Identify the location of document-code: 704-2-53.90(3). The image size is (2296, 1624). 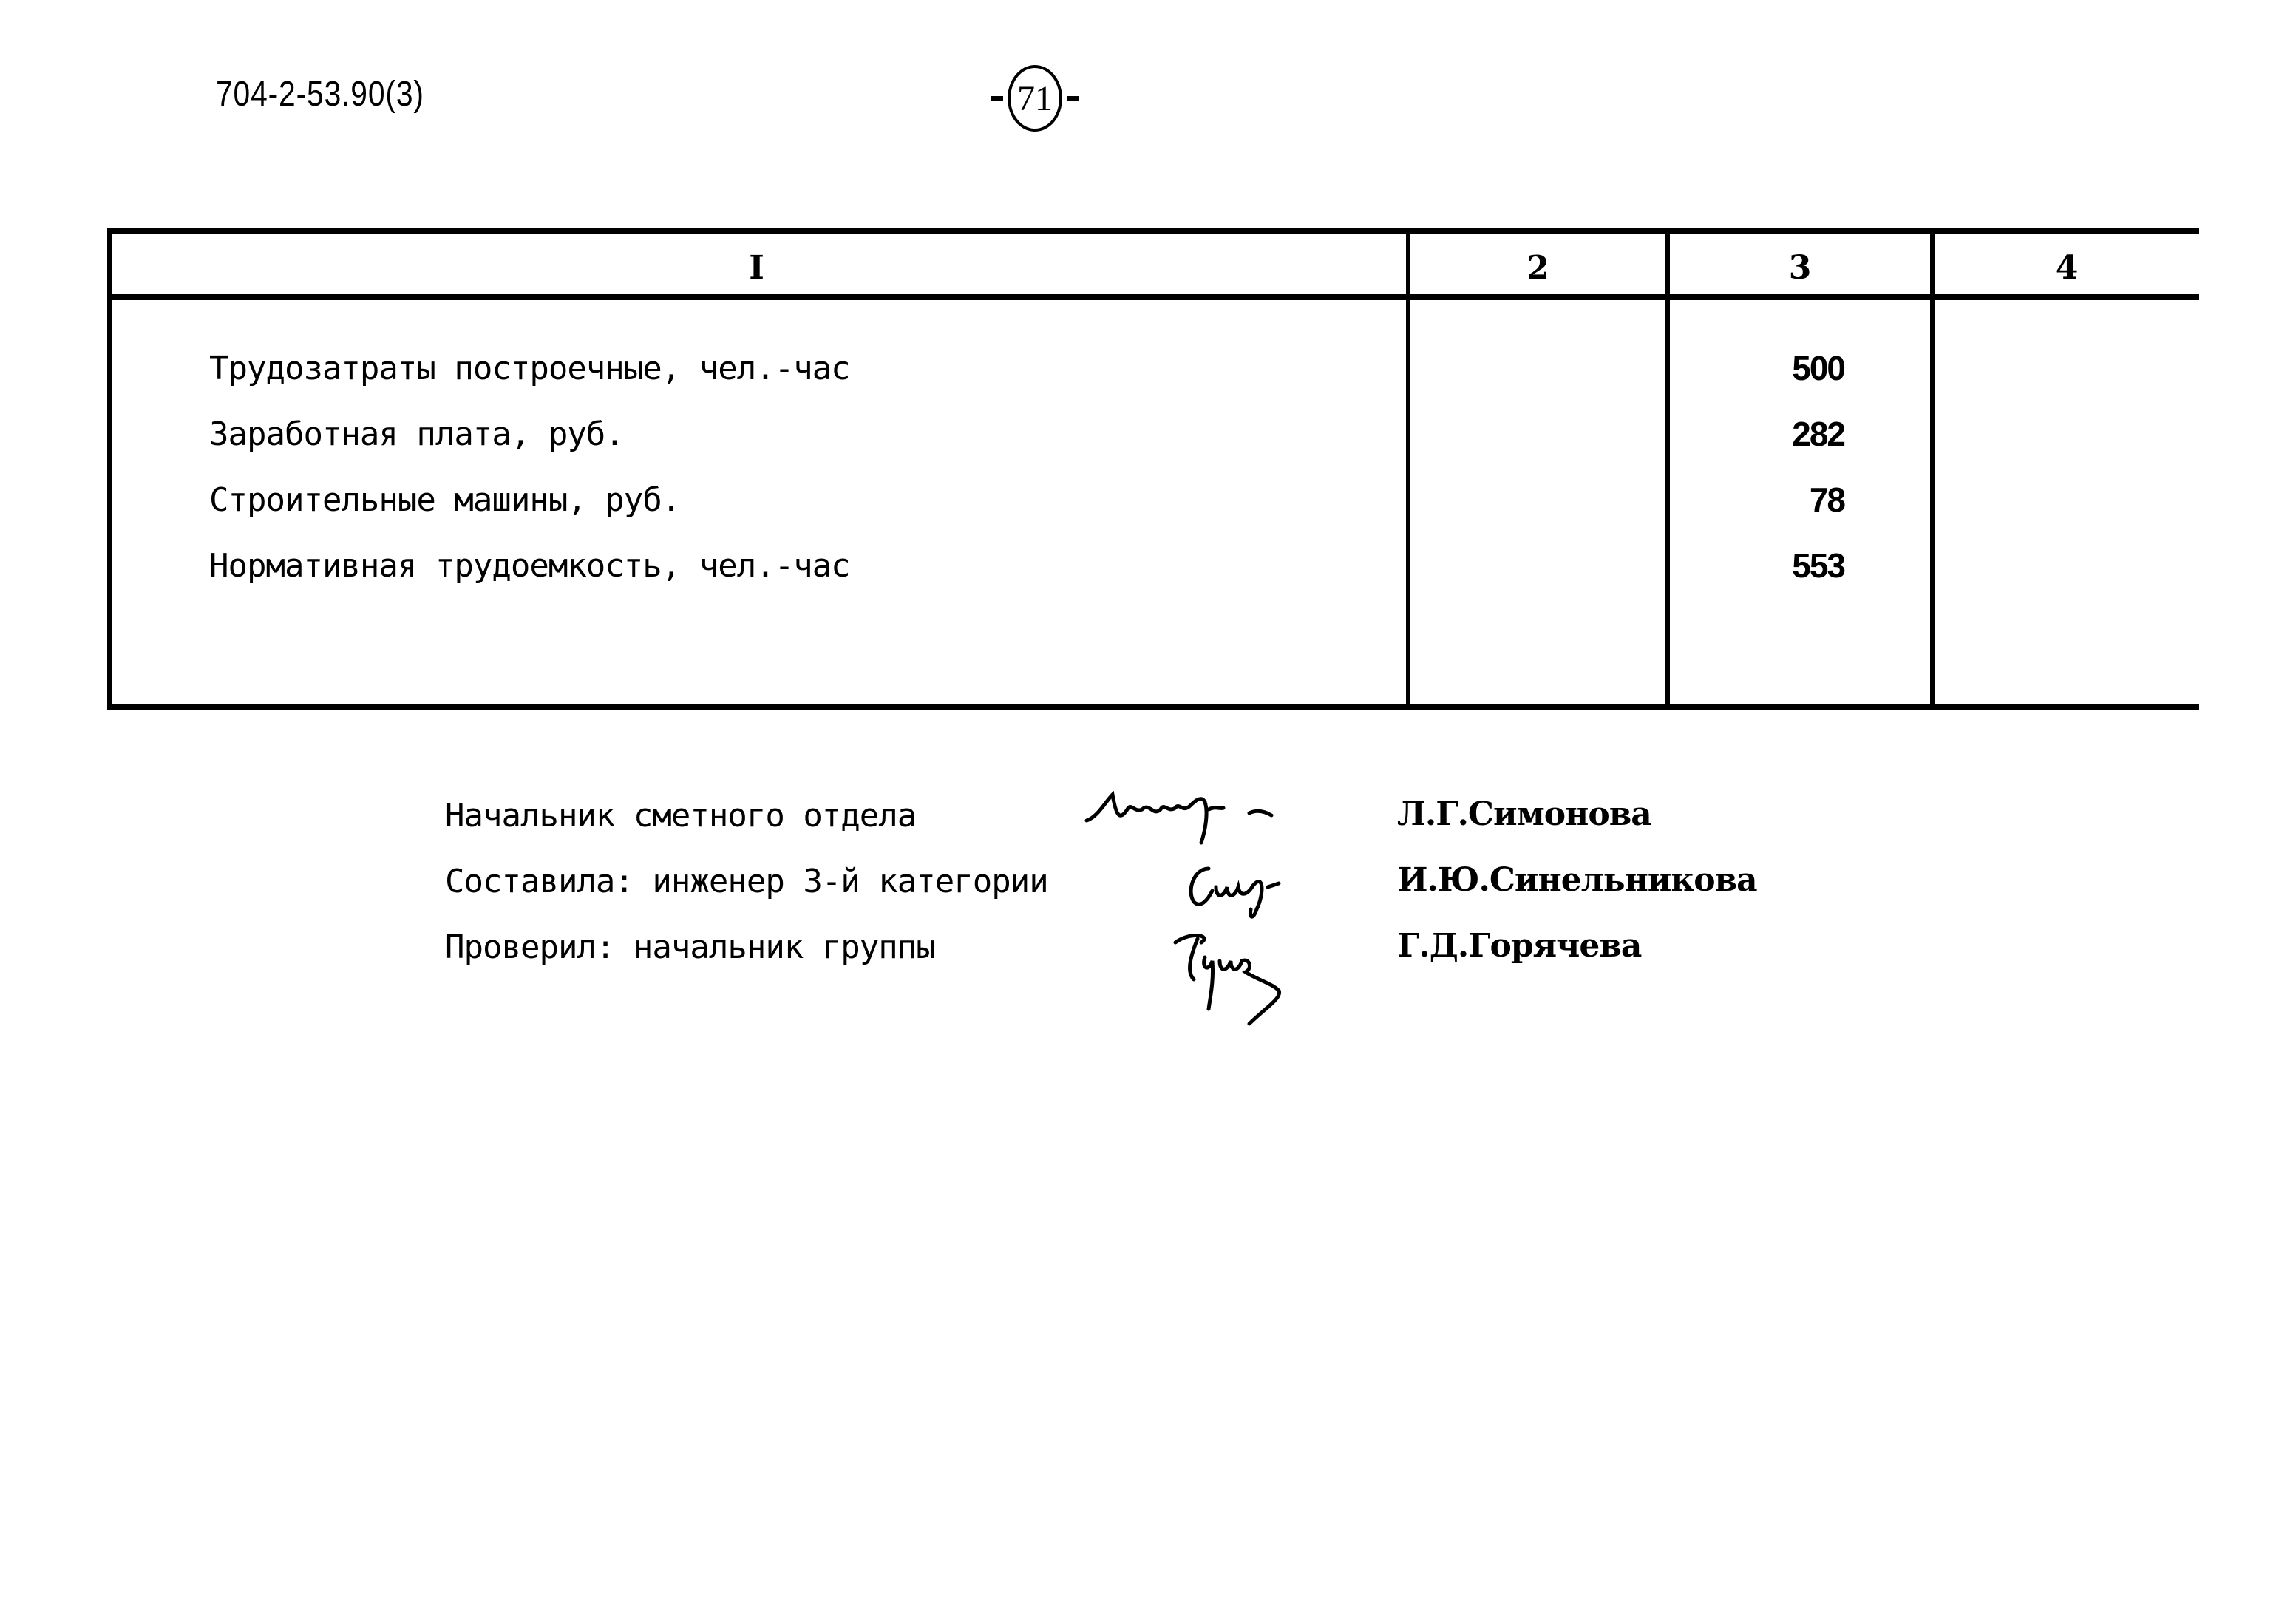
(320, 94).